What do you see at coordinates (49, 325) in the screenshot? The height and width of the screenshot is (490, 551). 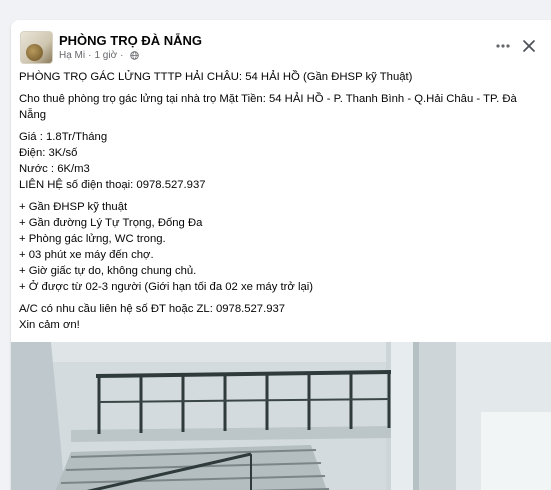 I see `closing-line-2: Xin cảm ơn!` at bounding box center [49, 325].